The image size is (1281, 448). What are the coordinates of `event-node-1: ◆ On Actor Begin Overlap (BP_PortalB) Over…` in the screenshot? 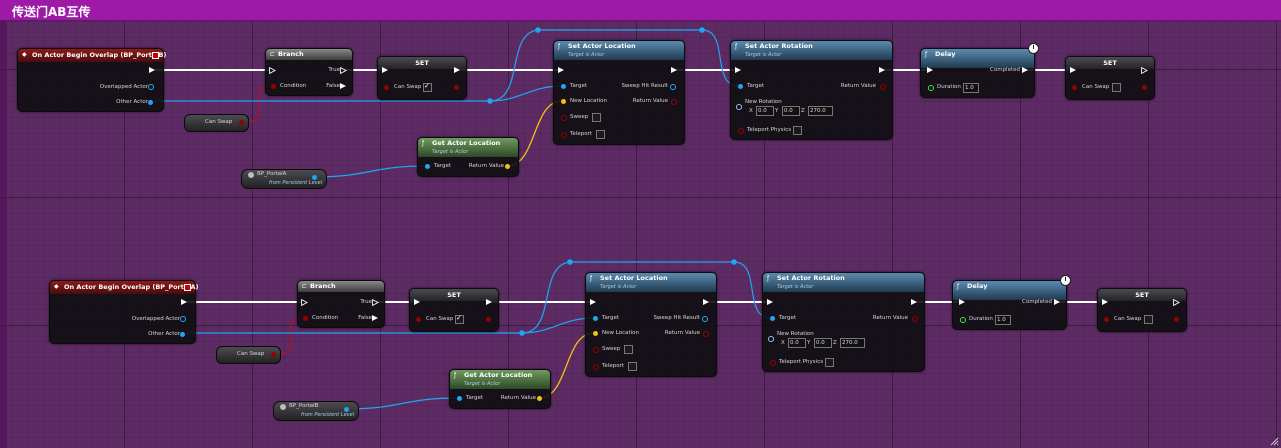 It's located at (91, 80).